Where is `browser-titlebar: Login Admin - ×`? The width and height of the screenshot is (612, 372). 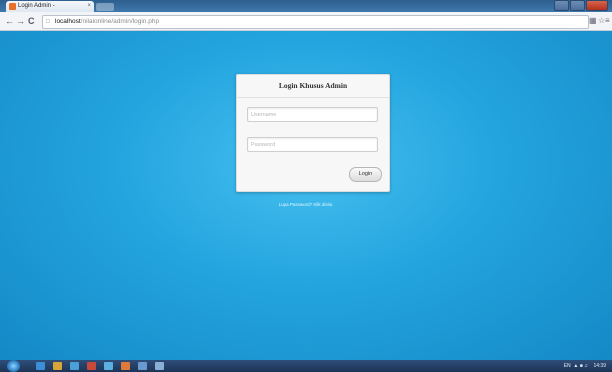
browser-titlebar: Login Admin - × is located at coordinates (306, 6).